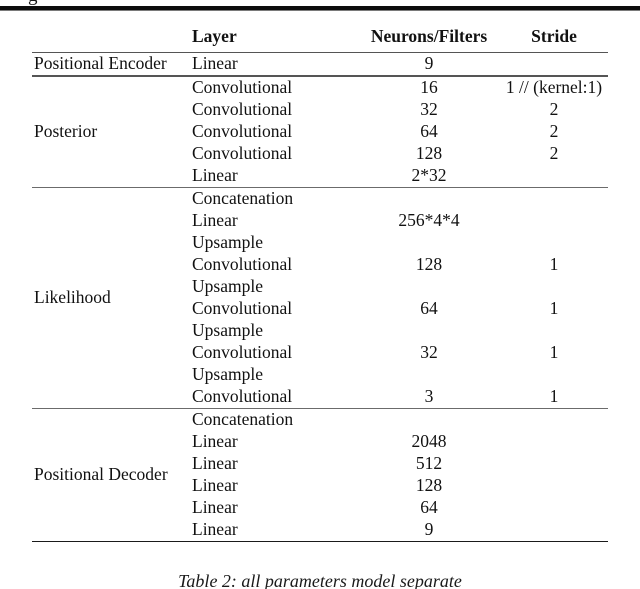  I want to click on cell-neurons: 2*32, so click(429, 174).